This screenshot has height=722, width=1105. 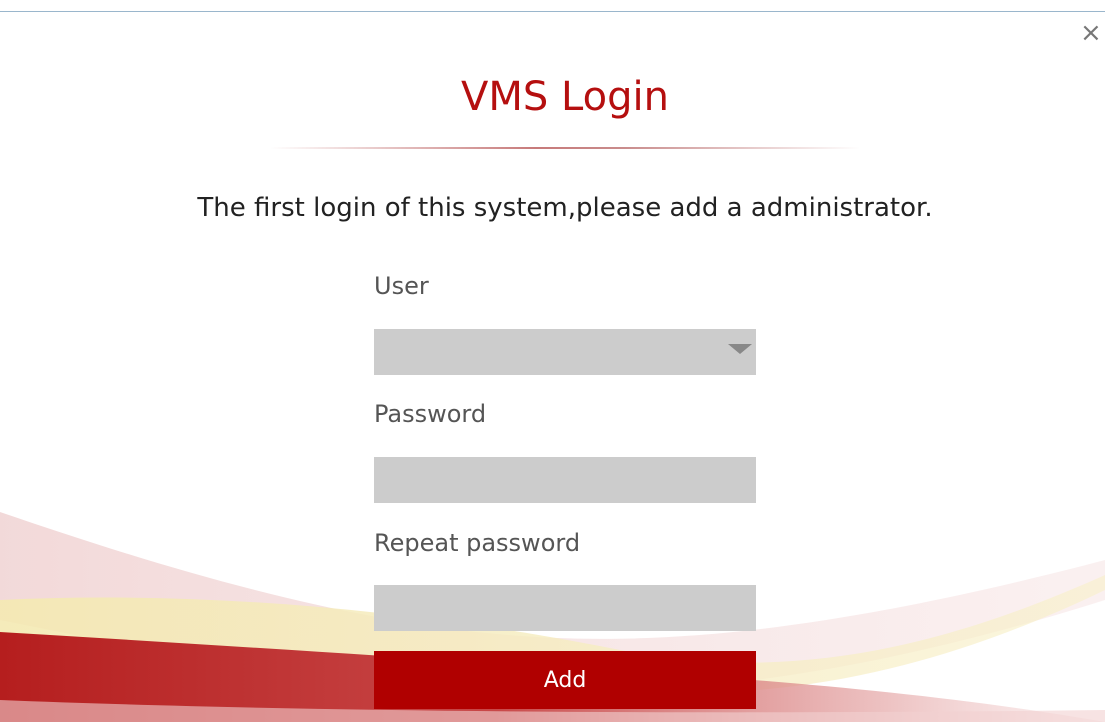 I want to click on user-label: User, so click(x=401, y=286).